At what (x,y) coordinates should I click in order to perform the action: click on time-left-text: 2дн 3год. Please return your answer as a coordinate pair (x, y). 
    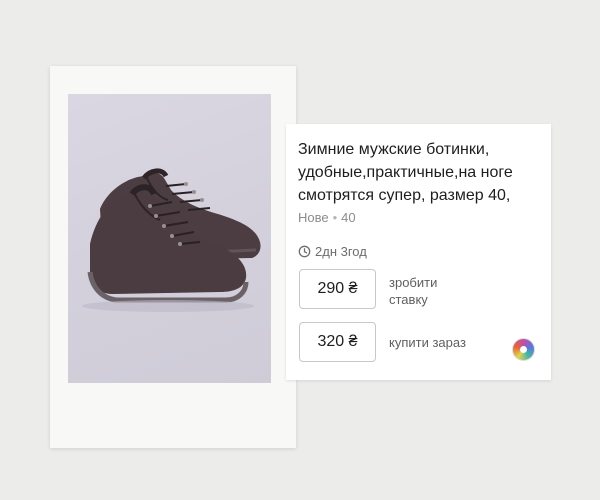
    Looking at the image, I should click on (341, 251).